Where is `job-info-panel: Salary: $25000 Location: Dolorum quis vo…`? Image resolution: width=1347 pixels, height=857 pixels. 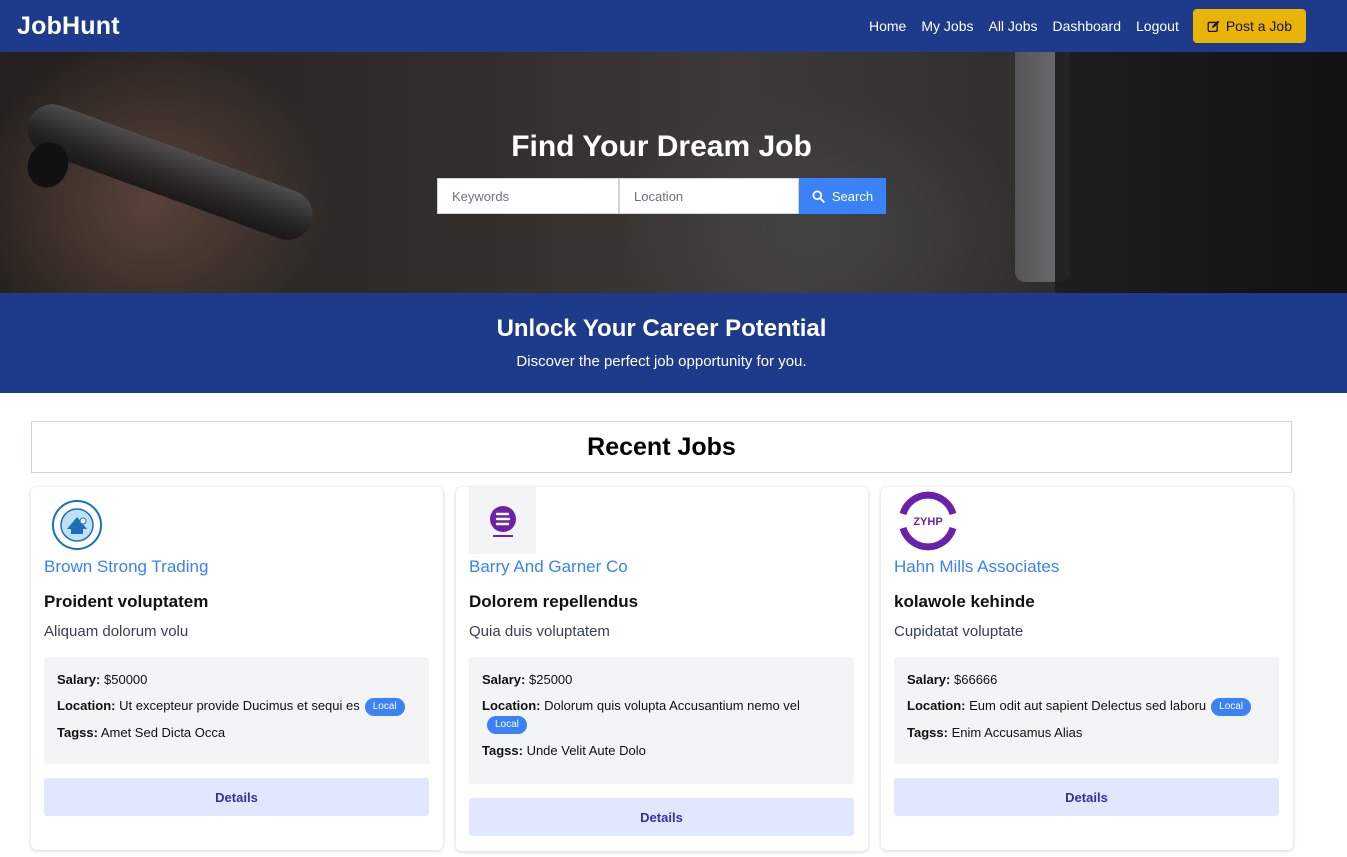 job-info-panel: Salary: $25000 Location: Dolorum quis vo… is located at coordinates (661, 720).